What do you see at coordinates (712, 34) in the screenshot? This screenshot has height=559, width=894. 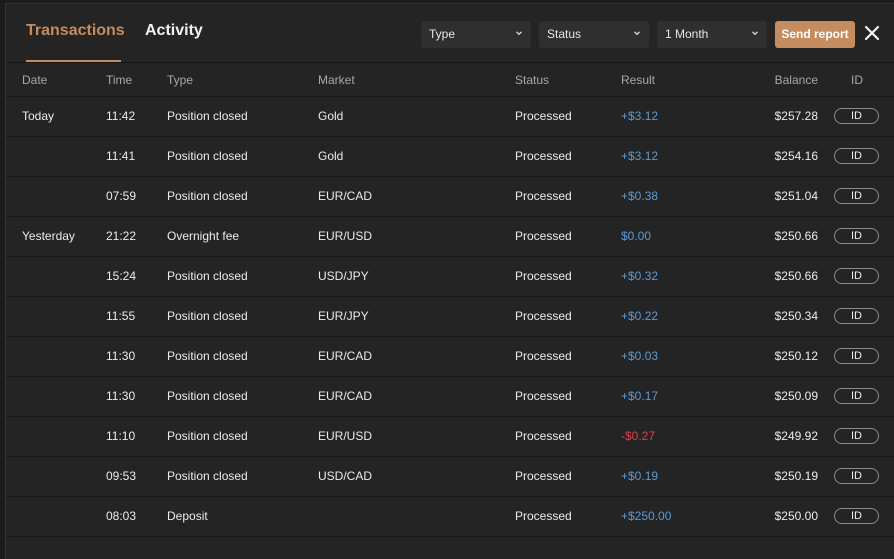 I see `period-filter-select: 1 Month` at bounding box center [712, 34].